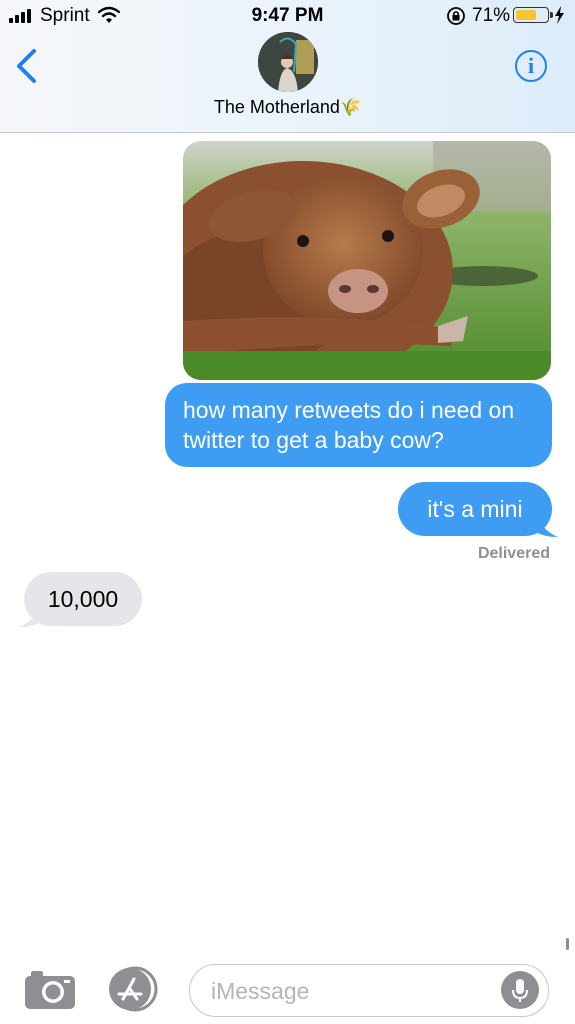  What do you see at coordinates (491, 15) in the screenshot?
I see `battery-percent: 71%` at bounding box center [491, 15].